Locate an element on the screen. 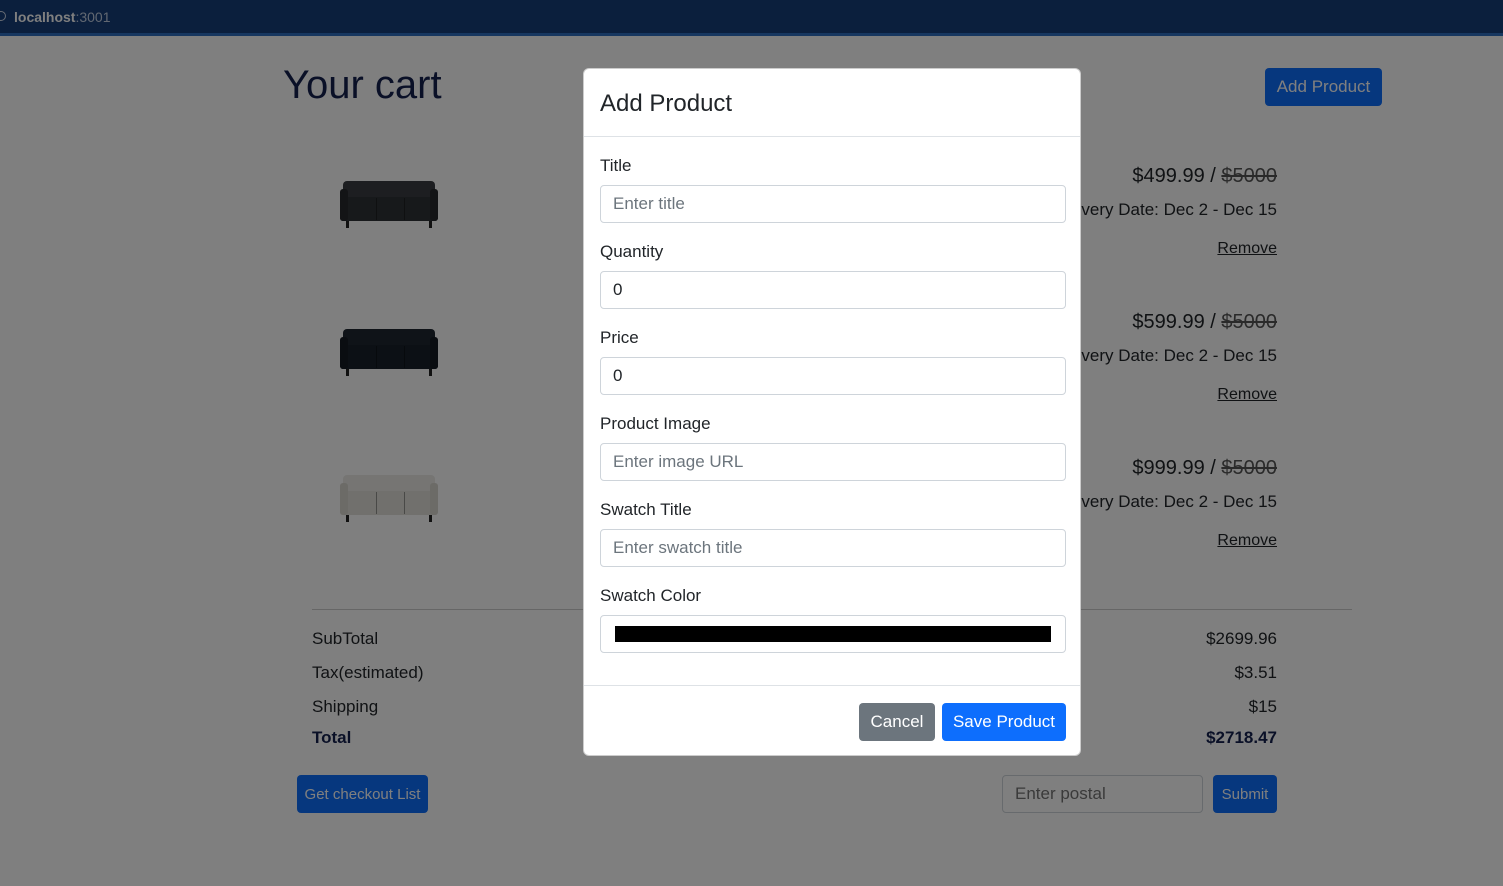  title-input is located at coordinates (833, 204).